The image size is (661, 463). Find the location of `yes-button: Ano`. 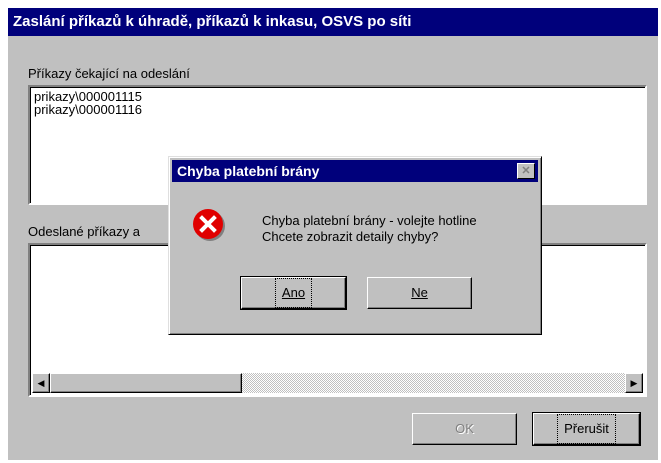

yes-button: Ano is located at coordinates (293, 293).